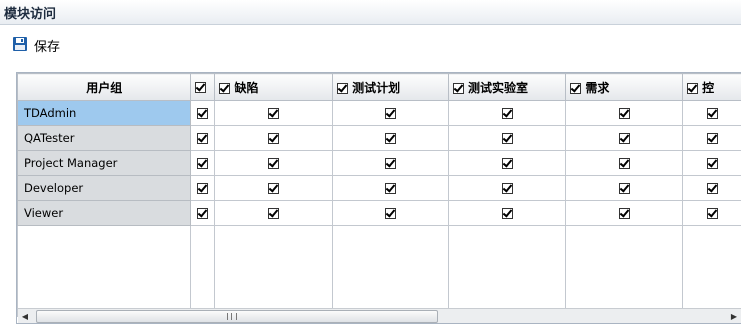 The image size is (741, 335). I want to click on save-button-label: 保存, so click(47, 47).